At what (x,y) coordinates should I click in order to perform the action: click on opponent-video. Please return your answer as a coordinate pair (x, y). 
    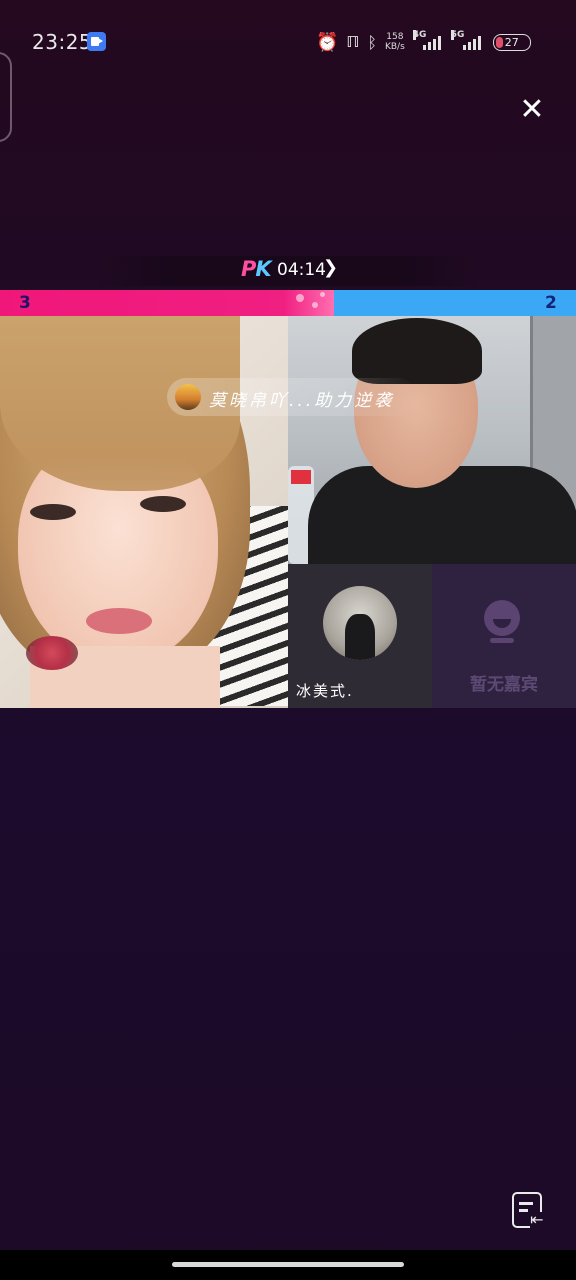
    Looking at the image, I should click on (432, 440).